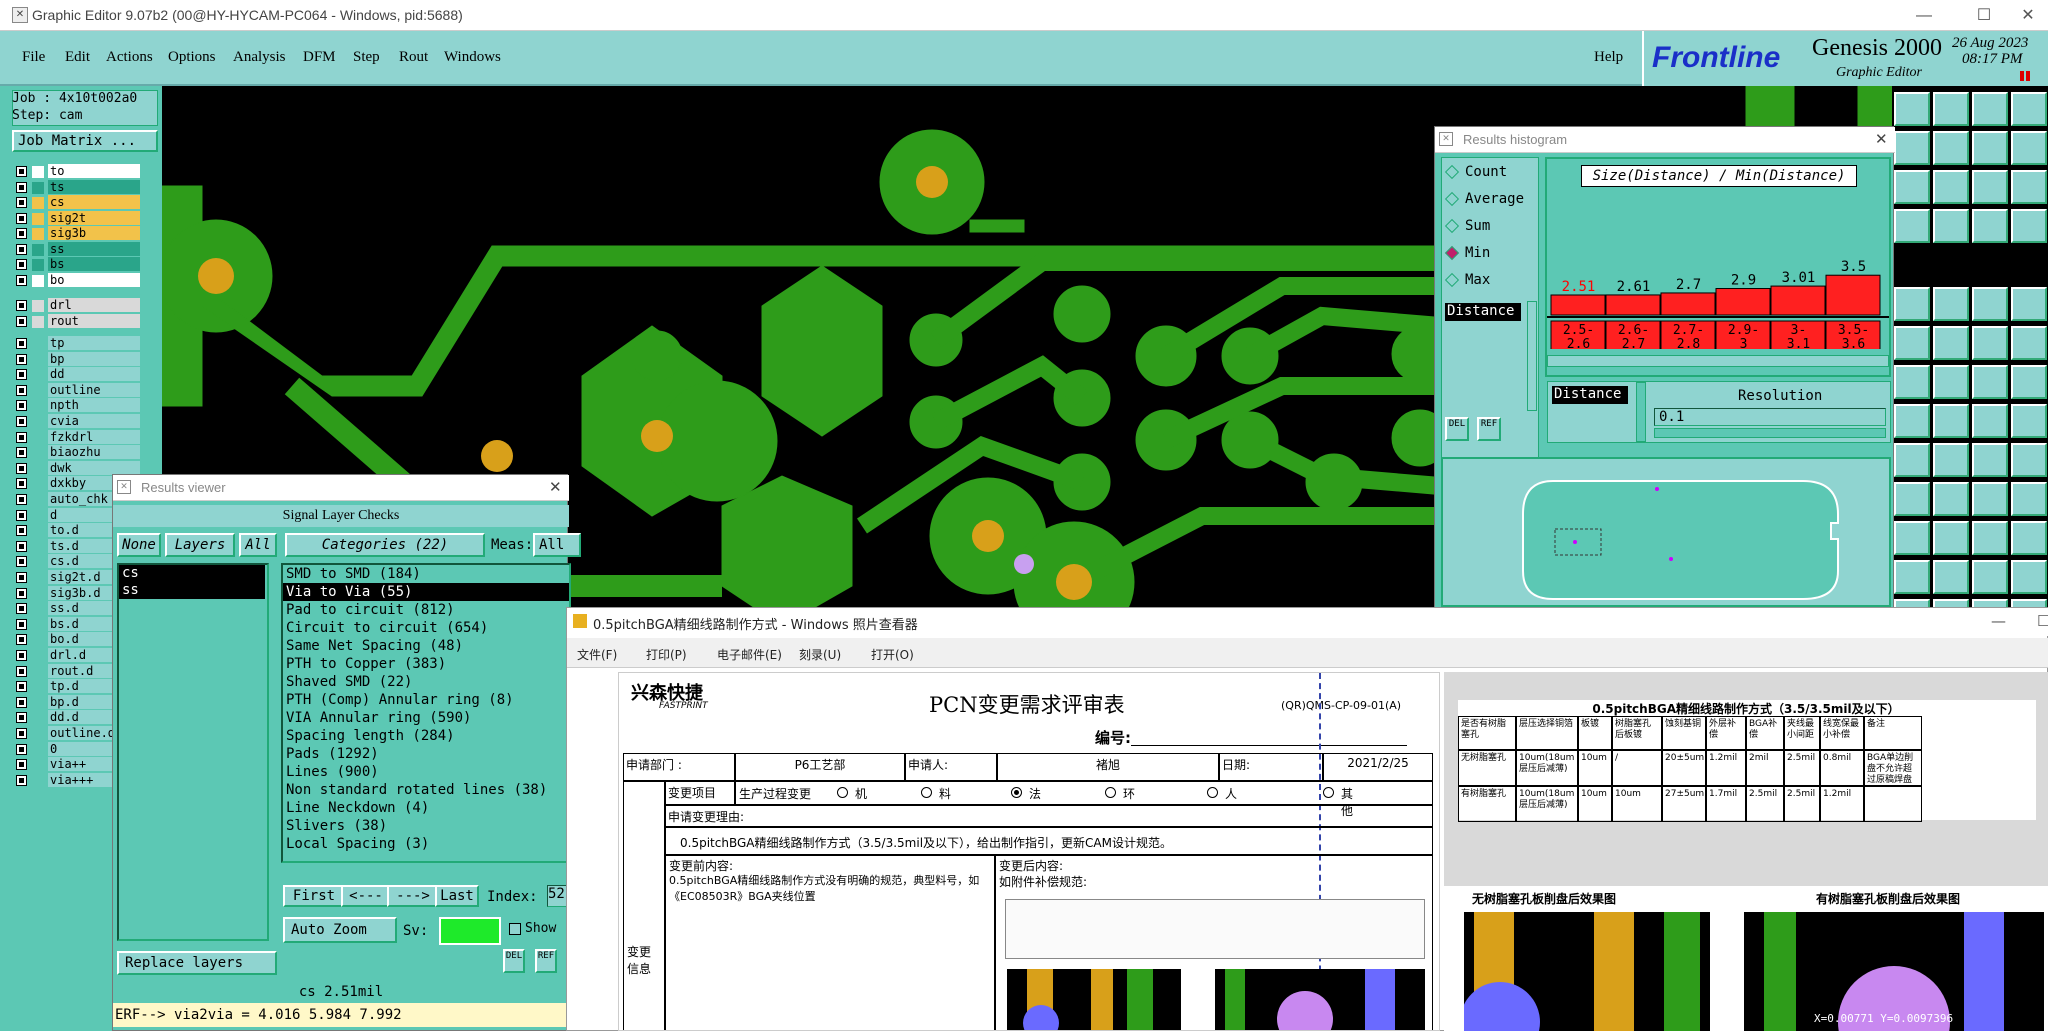 Image resolution: width=2048 pixels, height=1031 pixels. I want to click on menu-rout: Rout, so click(413, 57).